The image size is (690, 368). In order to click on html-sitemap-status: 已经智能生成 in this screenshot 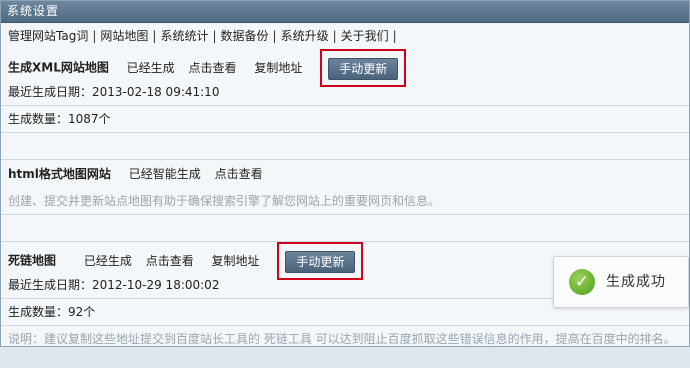, I will do `click(164, 174)`.